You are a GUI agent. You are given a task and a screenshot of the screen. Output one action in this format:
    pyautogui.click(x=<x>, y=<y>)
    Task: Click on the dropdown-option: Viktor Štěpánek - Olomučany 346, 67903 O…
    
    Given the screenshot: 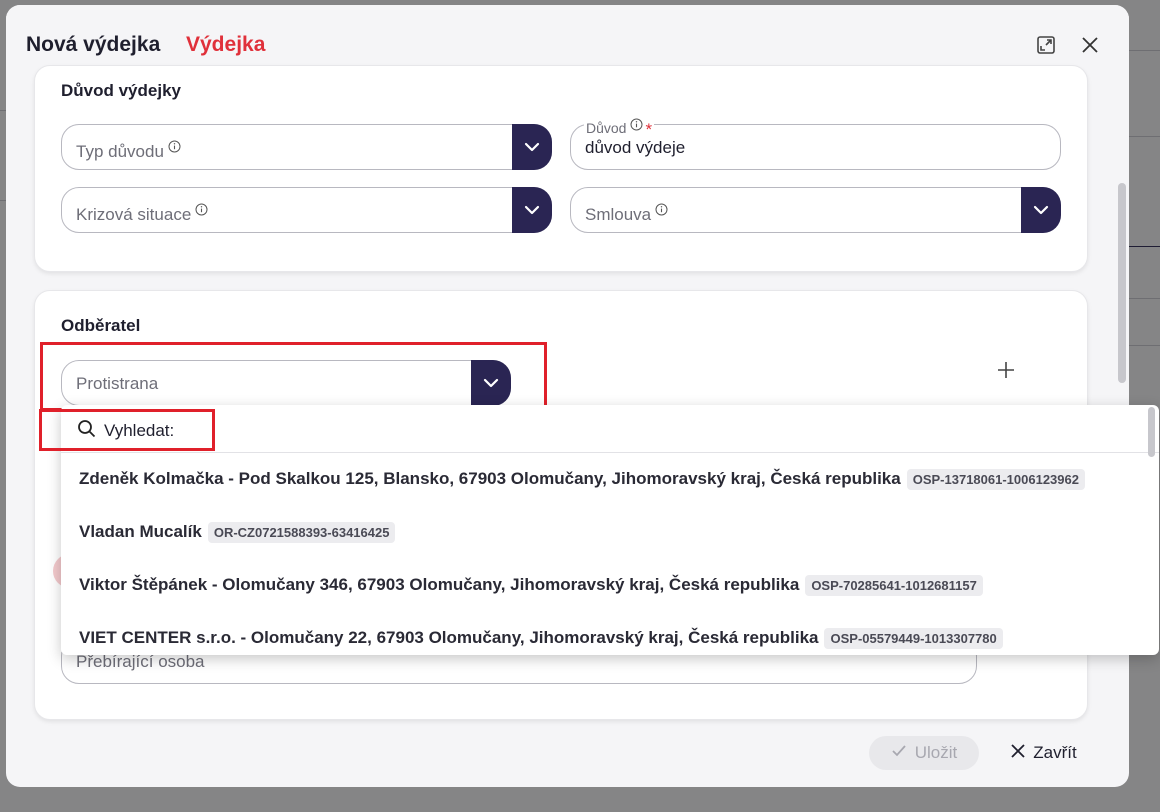 What is the action you would take?
    pyautogui.click(x=531, y=585)
    